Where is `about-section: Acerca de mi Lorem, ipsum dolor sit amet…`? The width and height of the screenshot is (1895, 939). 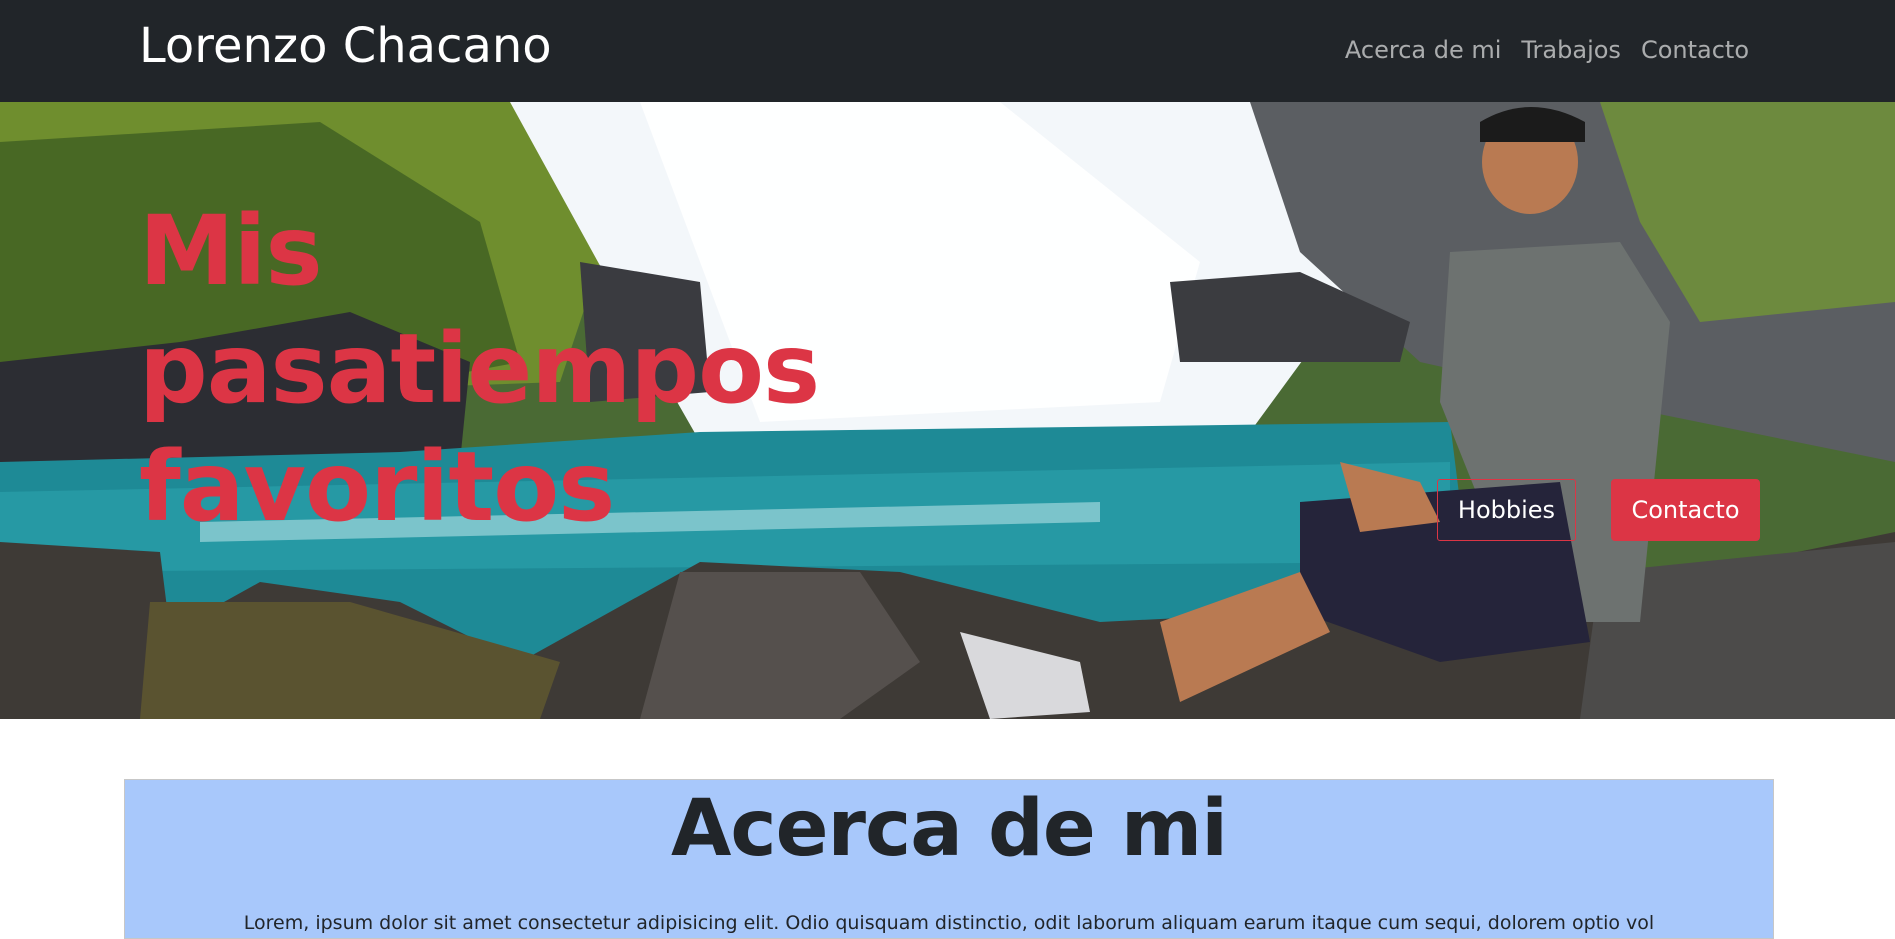 about-section: Acerca de mi Lorem, ipsum dolor sit amet… is located at coordinates (949, 859).